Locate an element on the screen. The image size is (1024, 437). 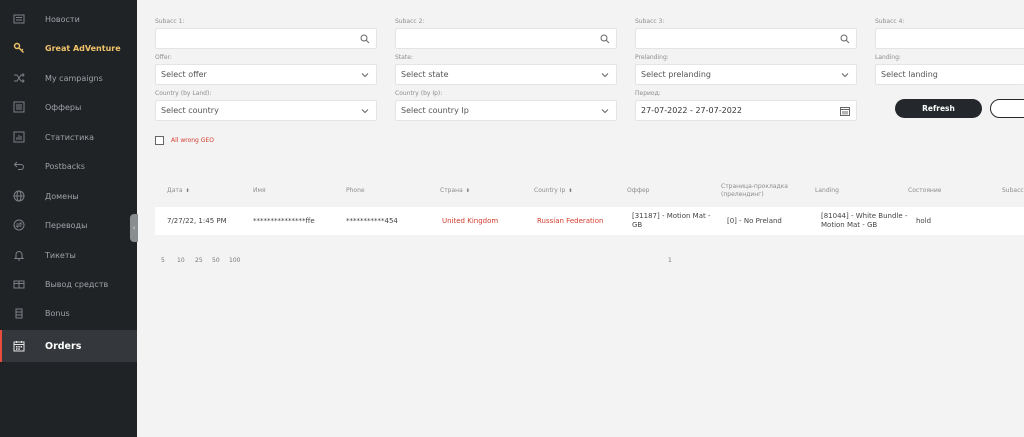
column-header-country: Страна ⬍ is located at coordinates (455, 191).